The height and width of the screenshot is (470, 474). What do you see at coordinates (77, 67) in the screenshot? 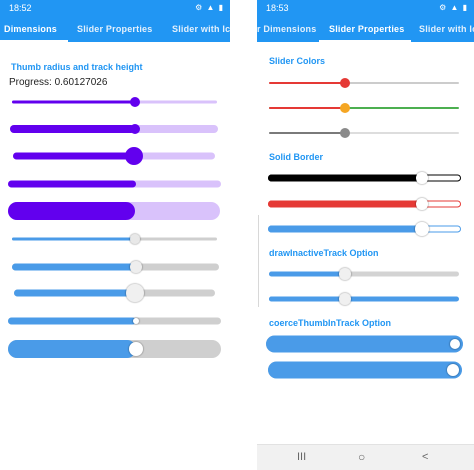
I see `section-heading: Thumb radius and track height` at bounding box center [77, 67].